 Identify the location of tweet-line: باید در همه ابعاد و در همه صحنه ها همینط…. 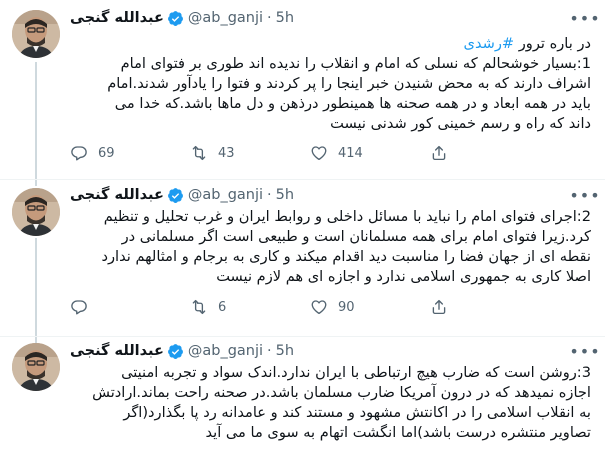
(352, 103).